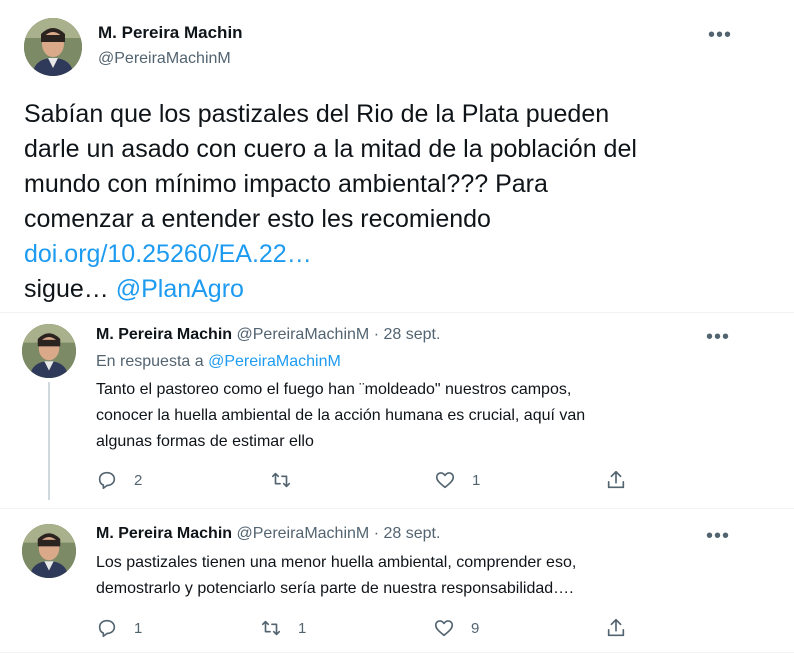 This screenshot has width=794, height=656. What do you see at coordinates (257, 219) in the screenshot?
I see `tweet-text-line: comenzar a entender esto les recomiendo` at bounding box center [257, 219].